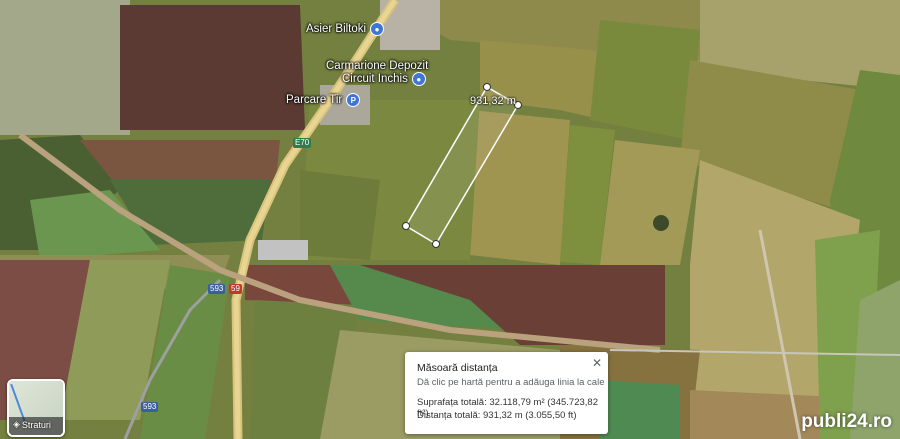  I want to click on poi-label: Carmarione Depozit, so click(377, 66).